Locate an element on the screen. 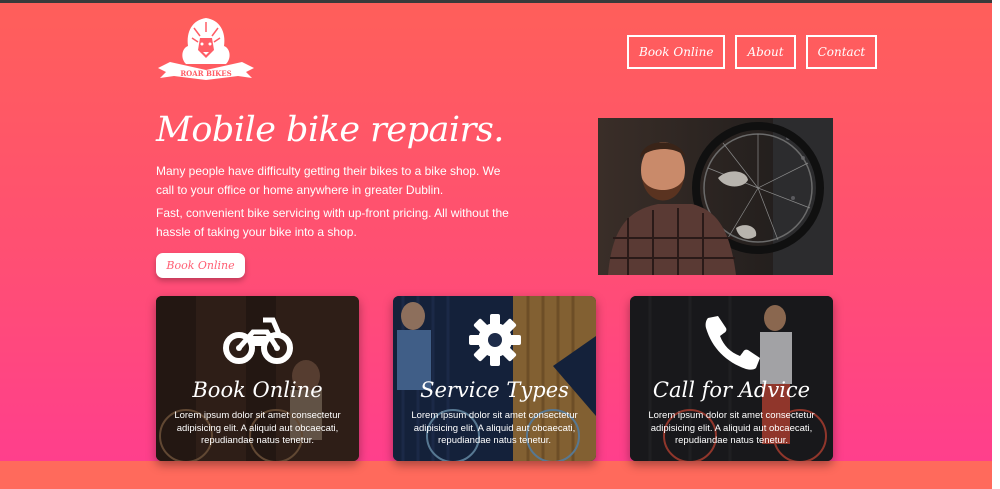 The width and height of the screenshot is (1000, 489). card-title: Service Types is located at coordinates (494, 390).